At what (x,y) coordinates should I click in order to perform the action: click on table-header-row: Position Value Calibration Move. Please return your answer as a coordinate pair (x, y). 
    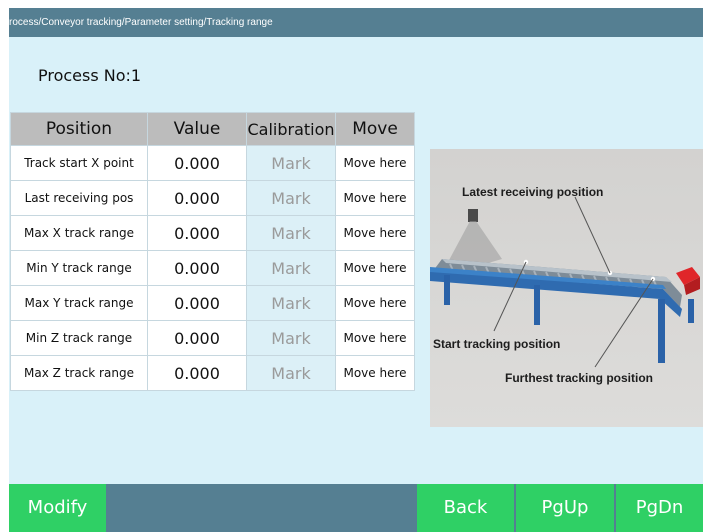
    Looking at the image, I should click on (212, 129).